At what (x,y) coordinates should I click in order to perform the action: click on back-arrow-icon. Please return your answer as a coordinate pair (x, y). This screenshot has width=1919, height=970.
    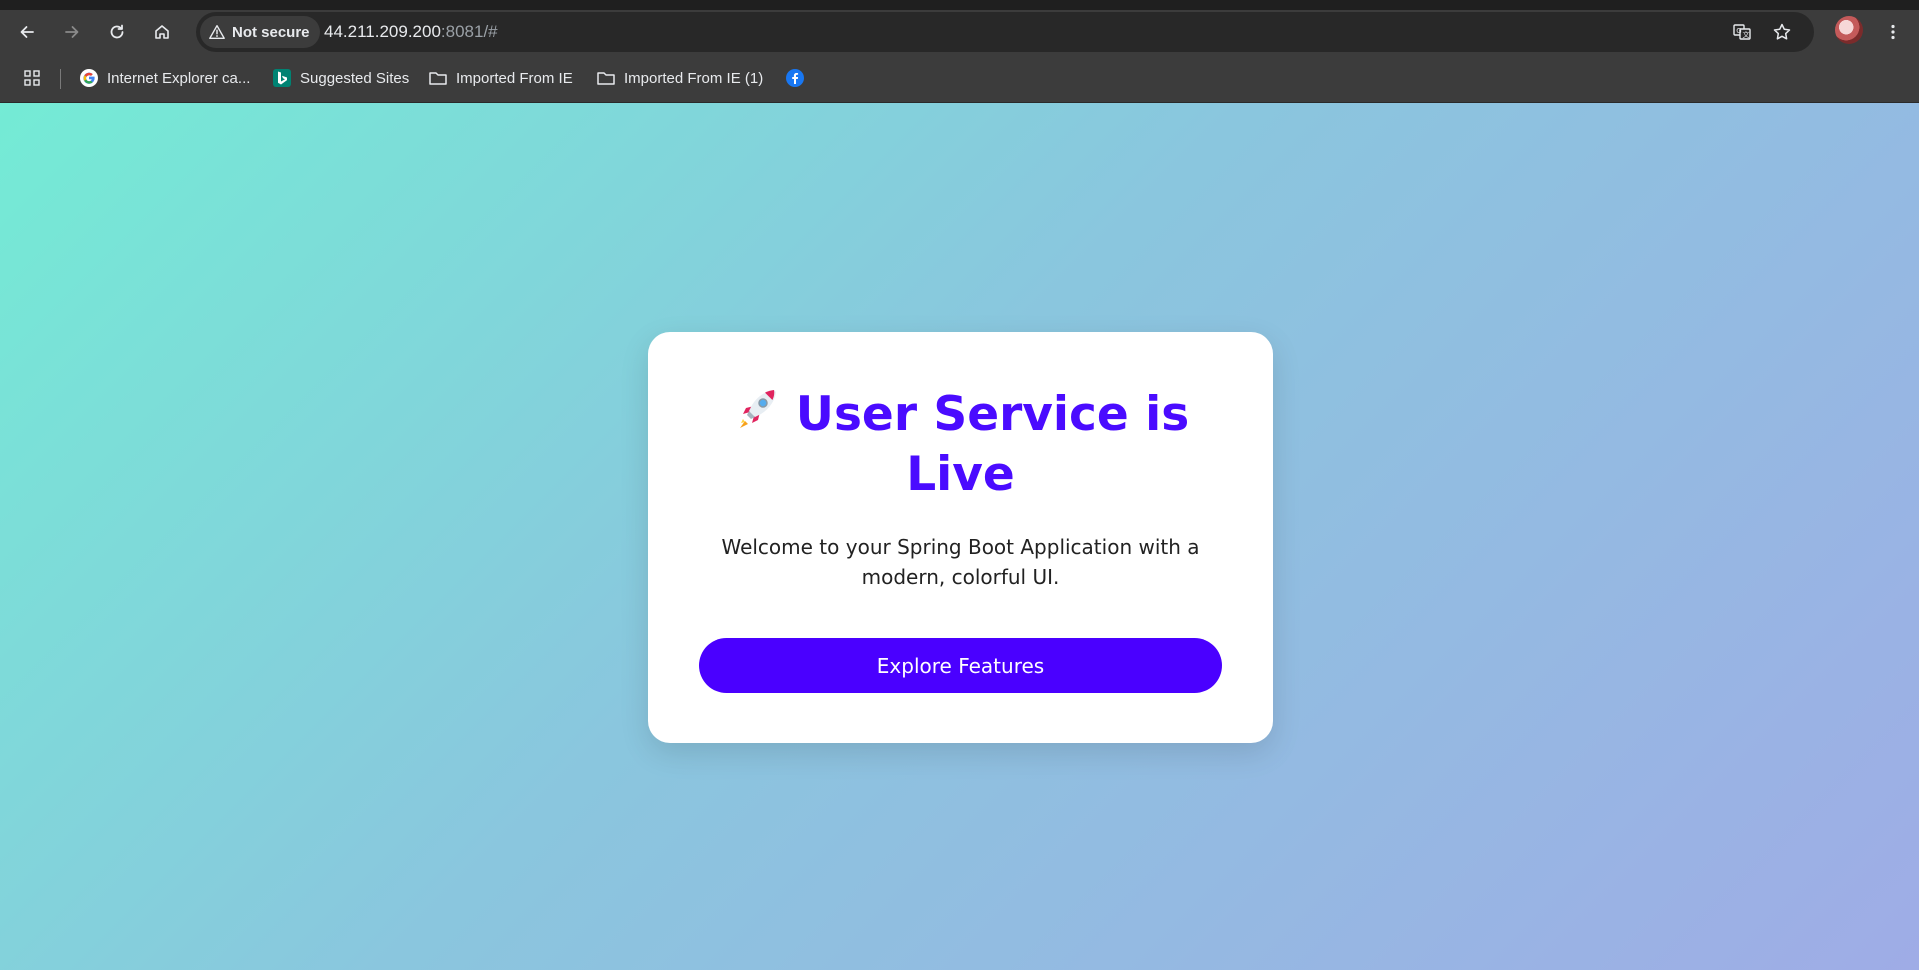
    Looking at the image, I should click on (27, 32).